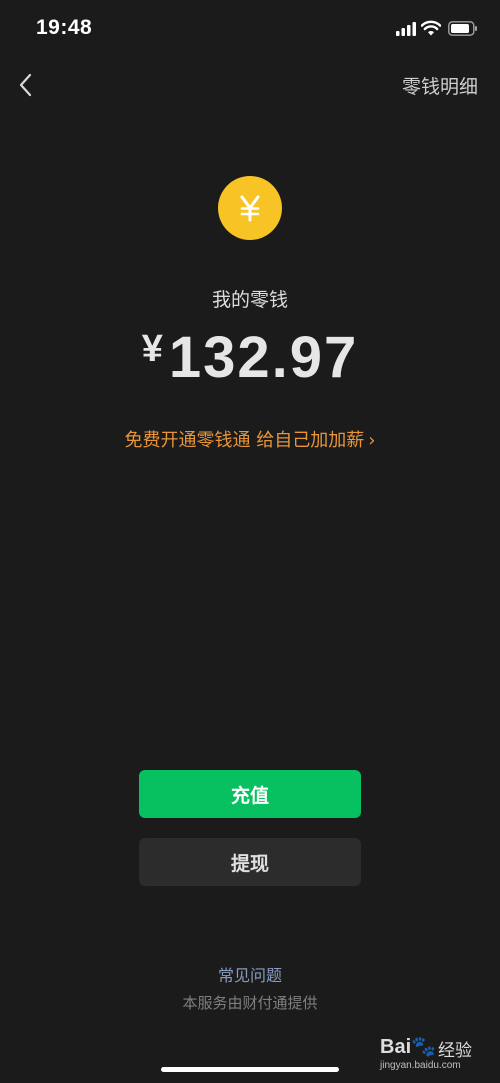  I want to click on watermark-logo: Bai🐾, so click(408, 1047).